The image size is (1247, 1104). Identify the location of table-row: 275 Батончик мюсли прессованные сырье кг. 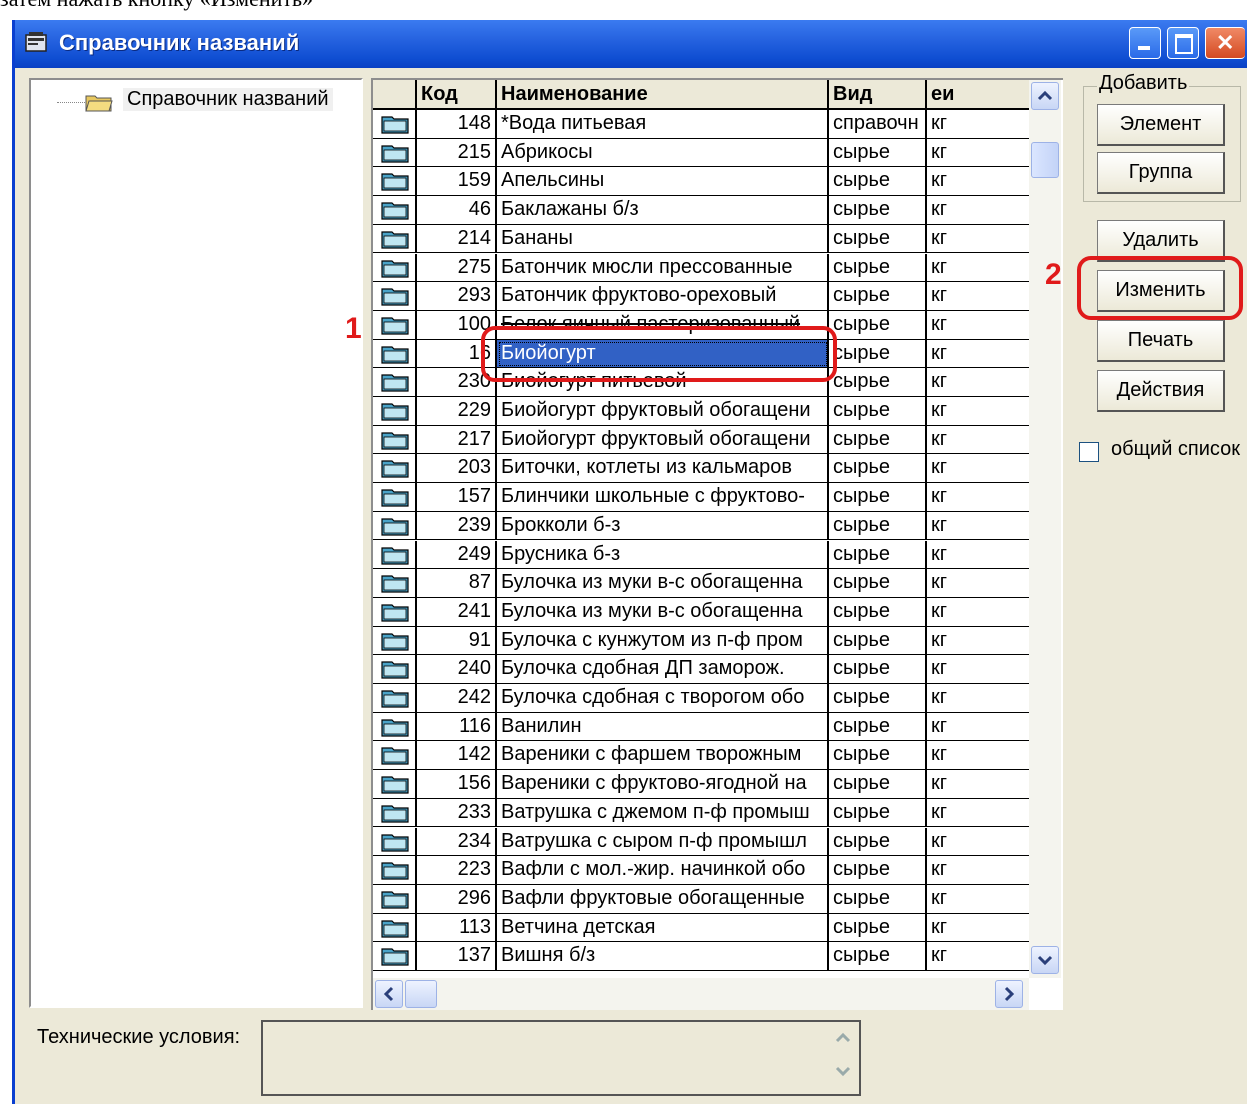
(701, 268).